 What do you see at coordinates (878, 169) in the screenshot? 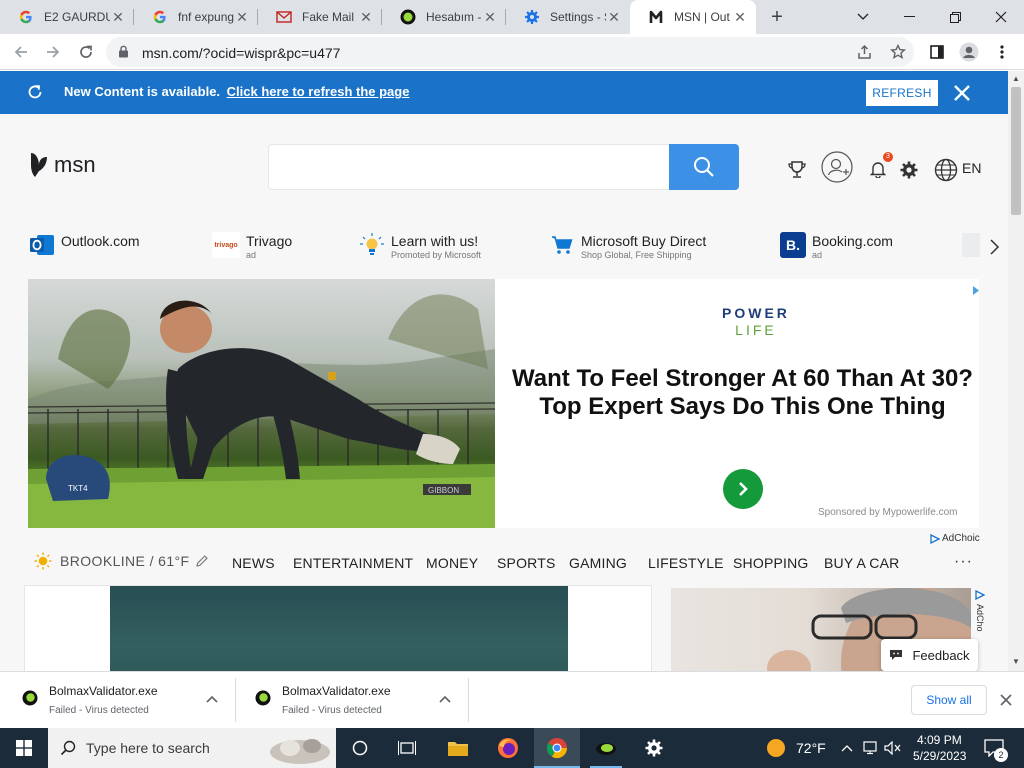
I see `notifications-bell-icon` at bounding box center [878, 169].